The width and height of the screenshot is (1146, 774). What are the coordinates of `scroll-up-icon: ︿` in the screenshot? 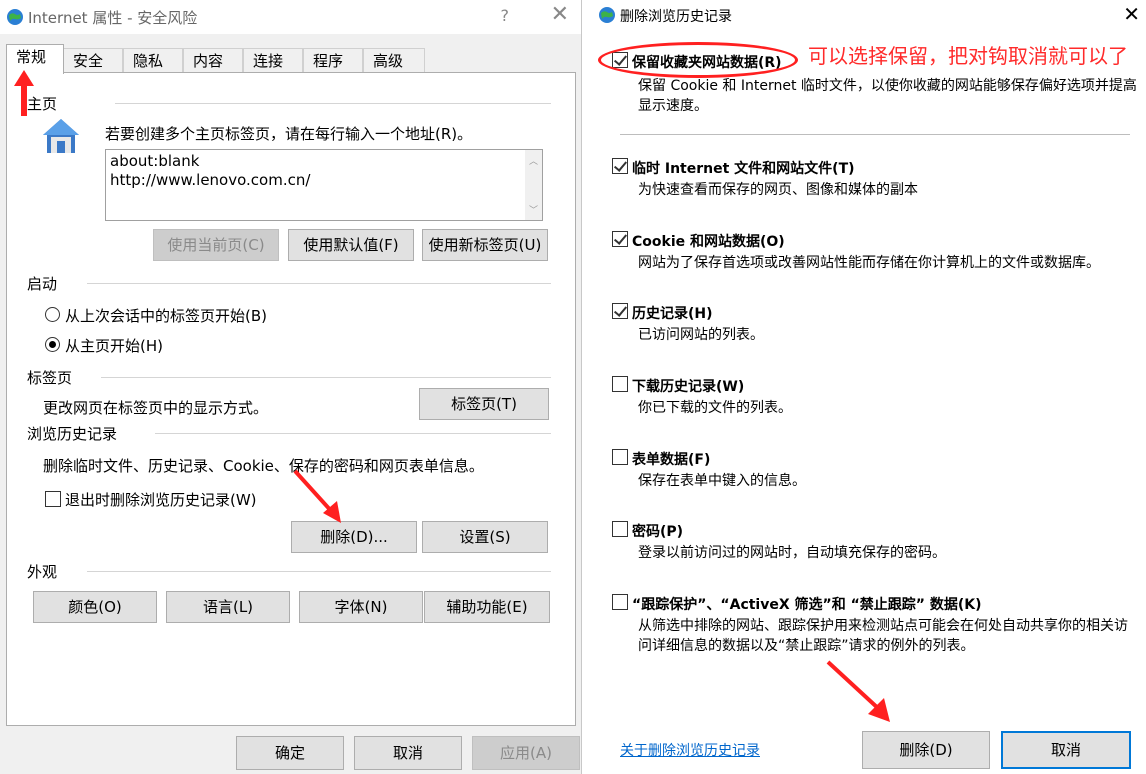 It's located at (533, 160).